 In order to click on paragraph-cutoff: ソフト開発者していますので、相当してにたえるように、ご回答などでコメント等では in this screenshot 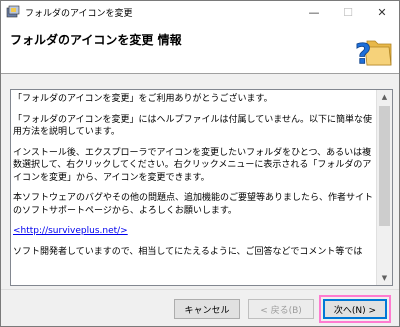, I will do `click(188, 251)`.